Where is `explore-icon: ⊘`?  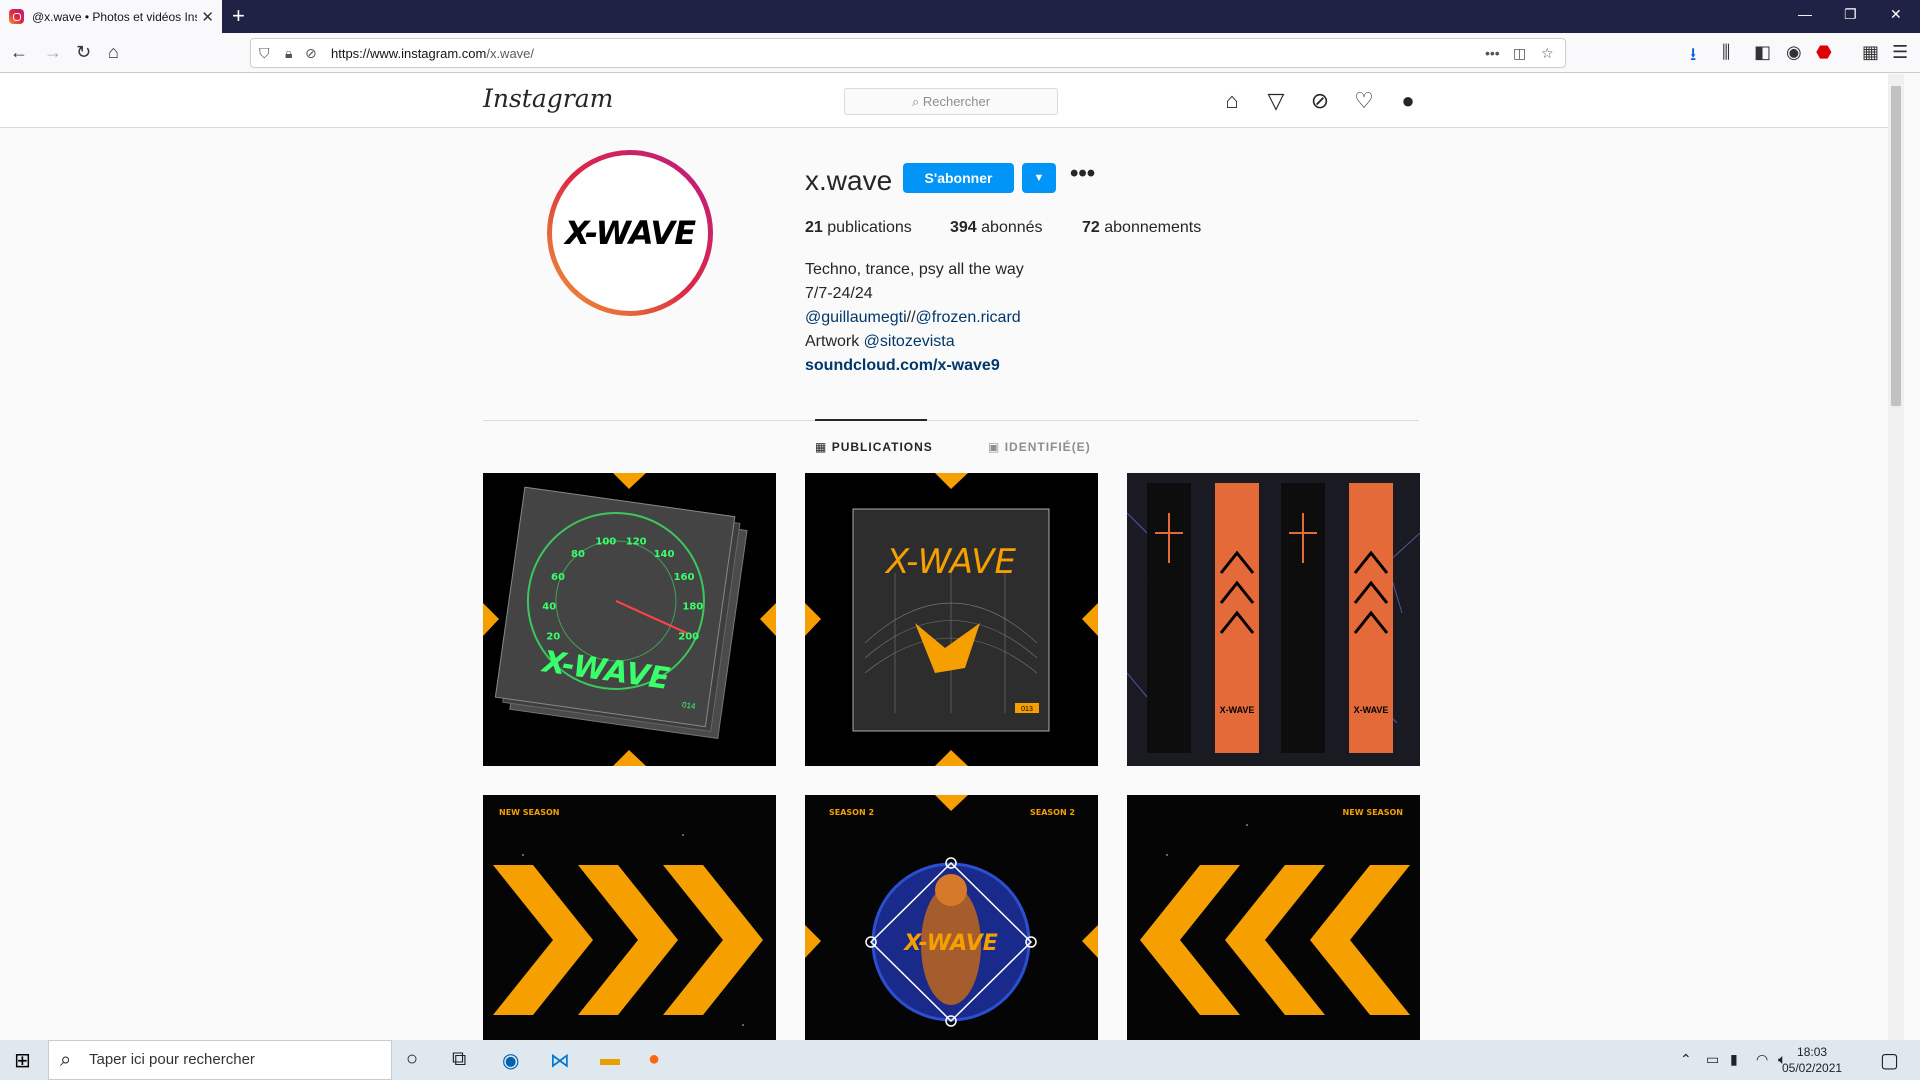 explore-icon: ⊘ is located at coordinates (1320, 101).